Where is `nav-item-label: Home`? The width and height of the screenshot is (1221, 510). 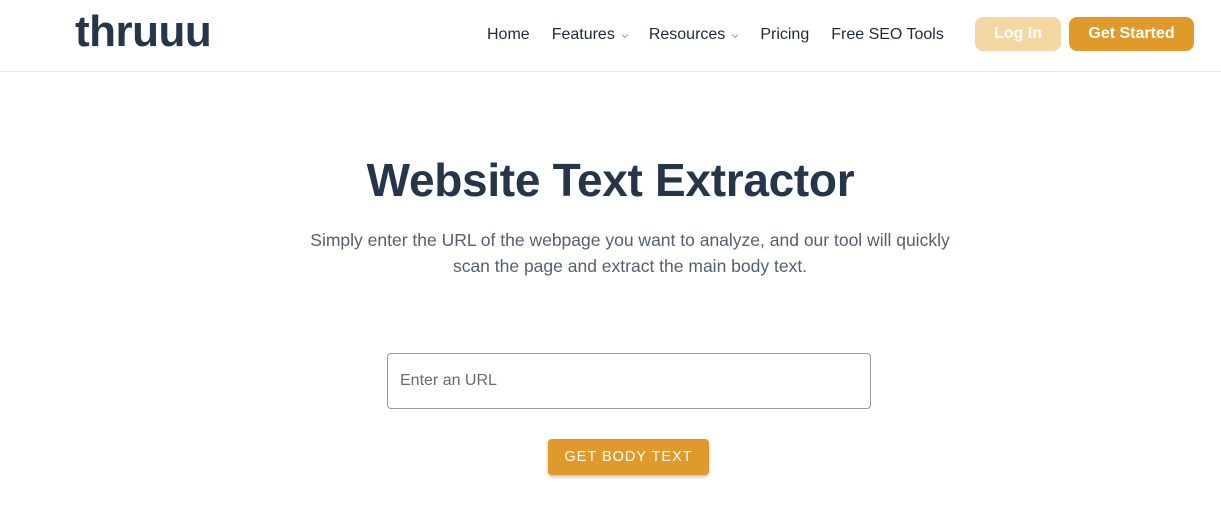 nav-item-label: Home is located at coordinates (508, 34).